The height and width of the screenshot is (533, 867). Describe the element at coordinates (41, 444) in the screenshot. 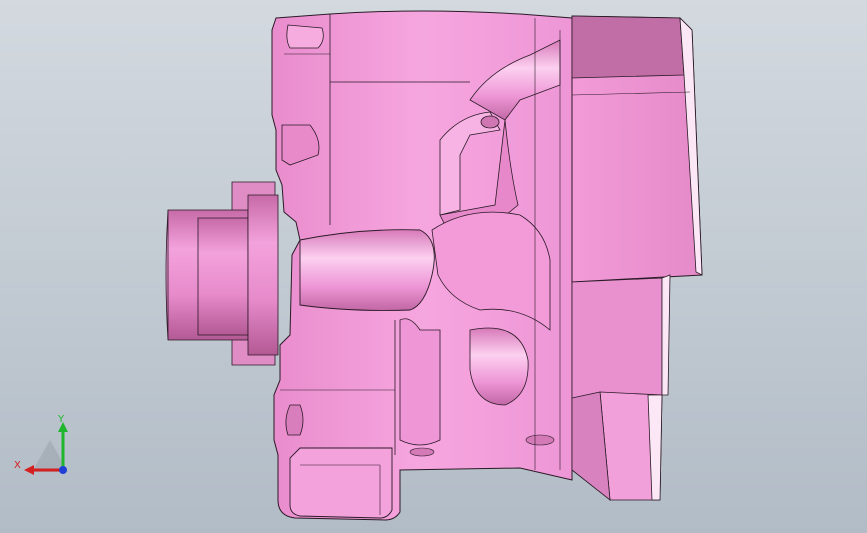

I see `coordinate-triad: Y X` at that location.